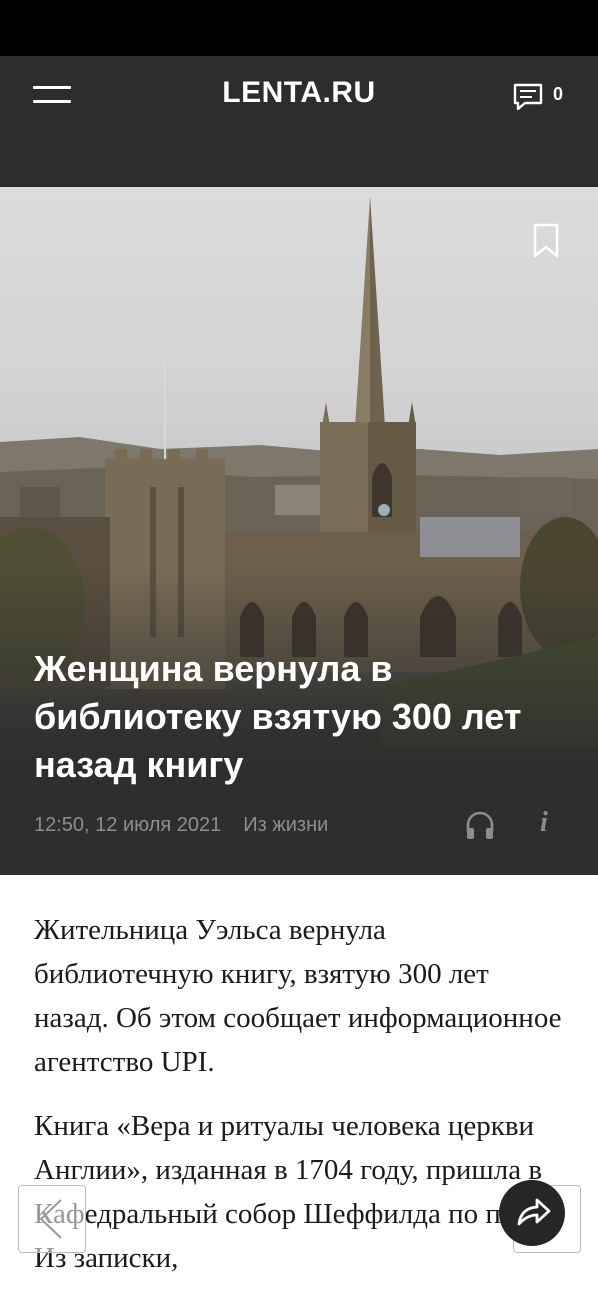 This screenshot has width=598, height=1300. I want to click on previous-article-button, so click(52, 1219).